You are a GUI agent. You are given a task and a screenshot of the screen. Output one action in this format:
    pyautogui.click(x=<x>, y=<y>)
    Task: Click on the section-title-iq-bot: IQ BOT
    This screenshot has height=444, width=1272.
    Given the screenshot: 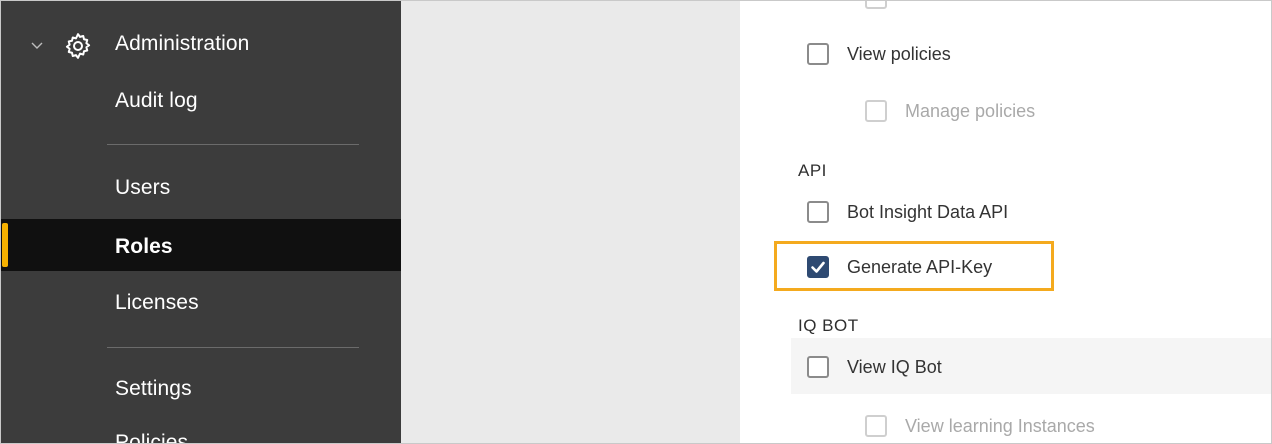 What is the action you would take?
    pyautogui.click(x=828, y=325)
    